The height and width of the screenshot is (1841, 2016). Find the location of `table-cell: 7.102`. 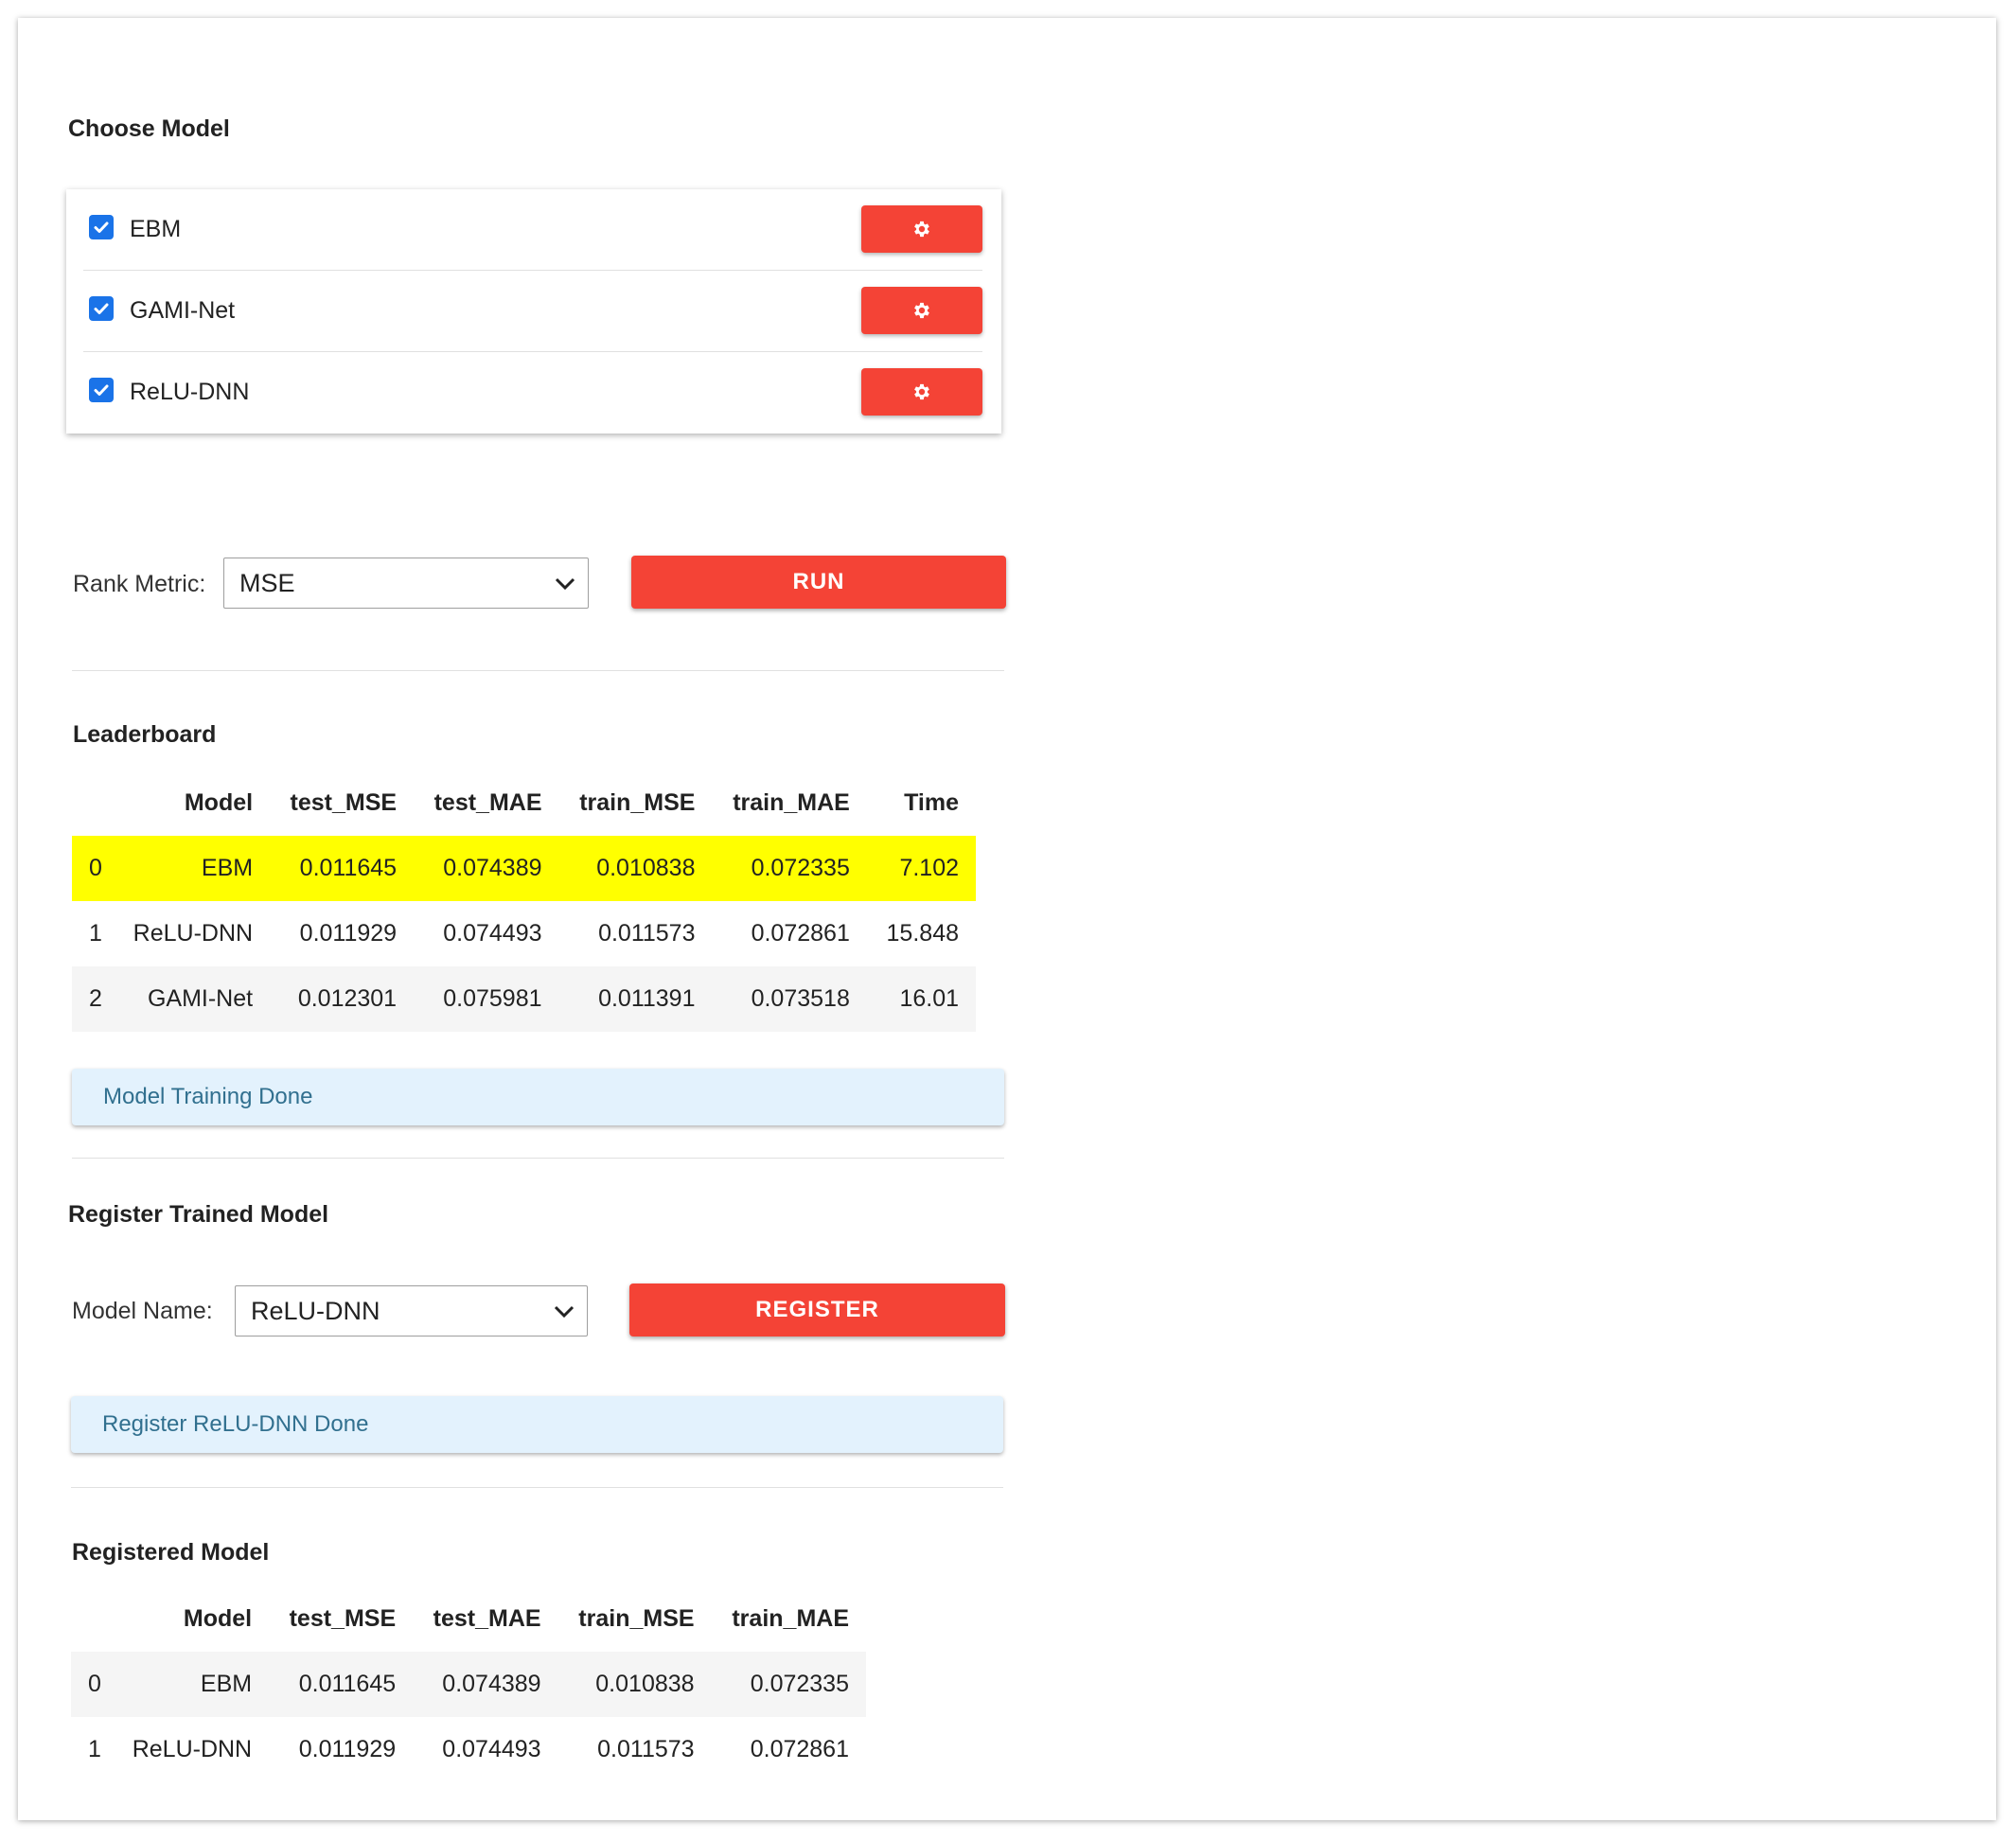

table-cell: 7.102 is located at coordinates (921, 868).